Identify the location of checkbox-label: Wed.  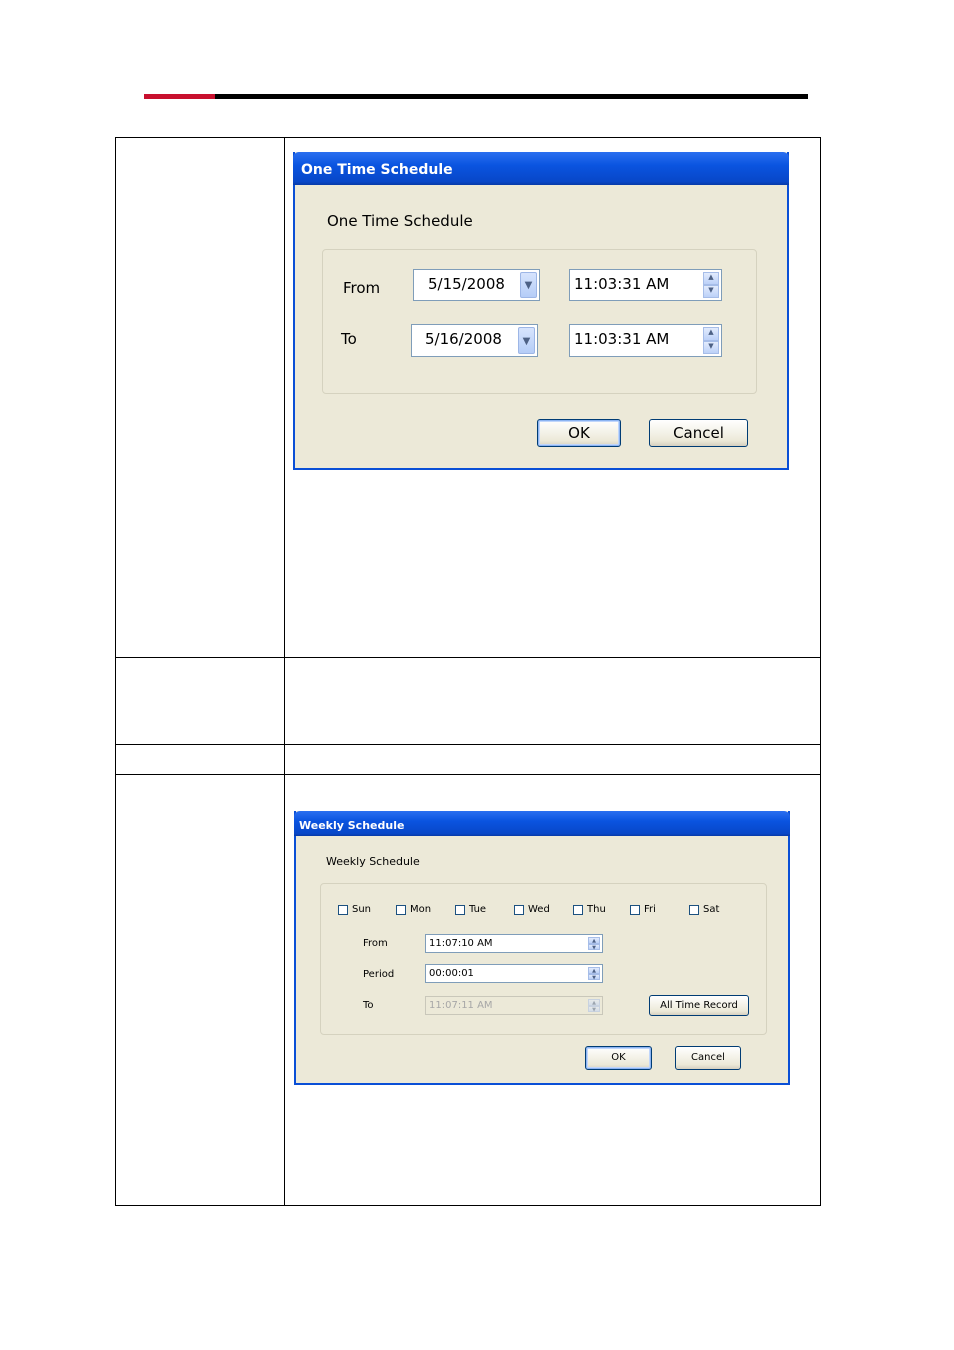
(539, 909).